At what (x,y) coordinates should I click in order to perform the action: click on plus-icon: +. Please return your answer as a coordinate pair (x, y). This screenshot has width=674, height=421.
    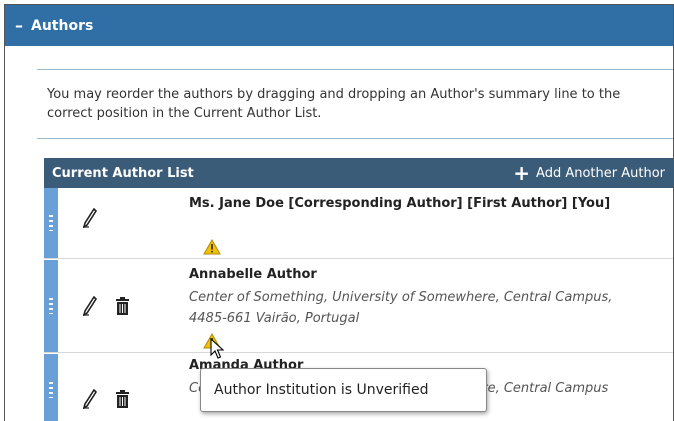
    Looking at the image, I should click on (522, 173).